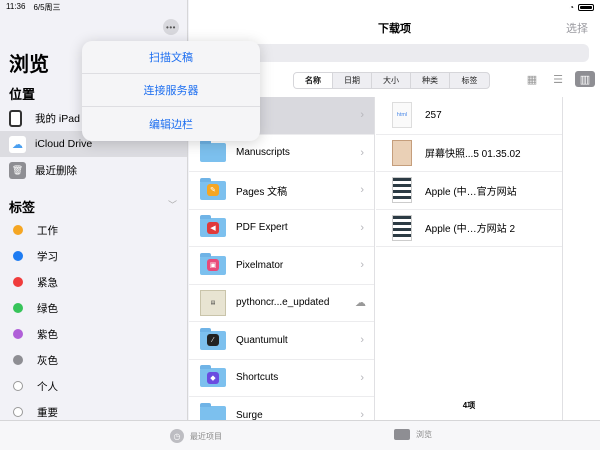 Image resolution: width=600 pixels, height=450 pixels. I want to click on sort-by-name: 名称, so click(313, 80).